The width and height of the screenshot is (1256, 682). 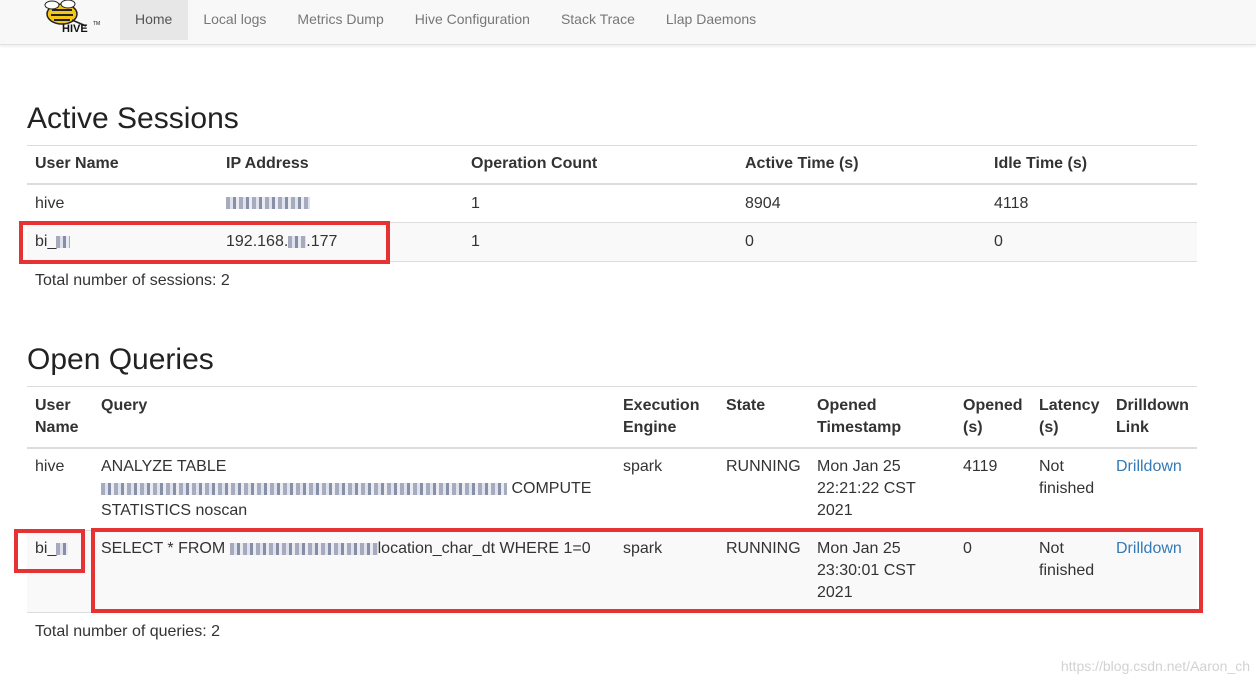 I want to click on query-opened-seconds: 4119, so click(x=993, y=489).